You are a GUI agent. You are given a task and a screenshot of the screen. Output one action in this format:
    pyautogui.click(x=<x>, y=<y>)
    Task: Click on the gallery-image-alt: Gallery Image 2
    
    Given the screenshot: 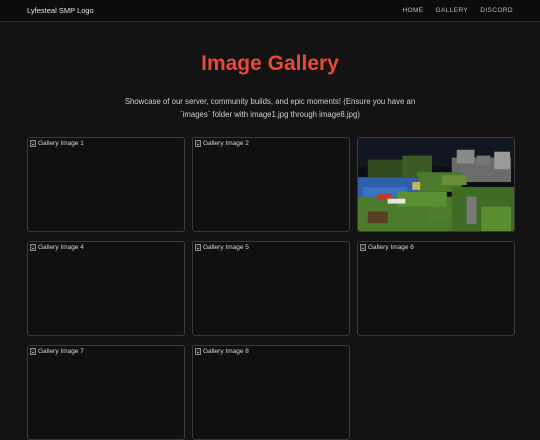 What is the action you would take?
    pyautogui.click(x=226, y=143)
    